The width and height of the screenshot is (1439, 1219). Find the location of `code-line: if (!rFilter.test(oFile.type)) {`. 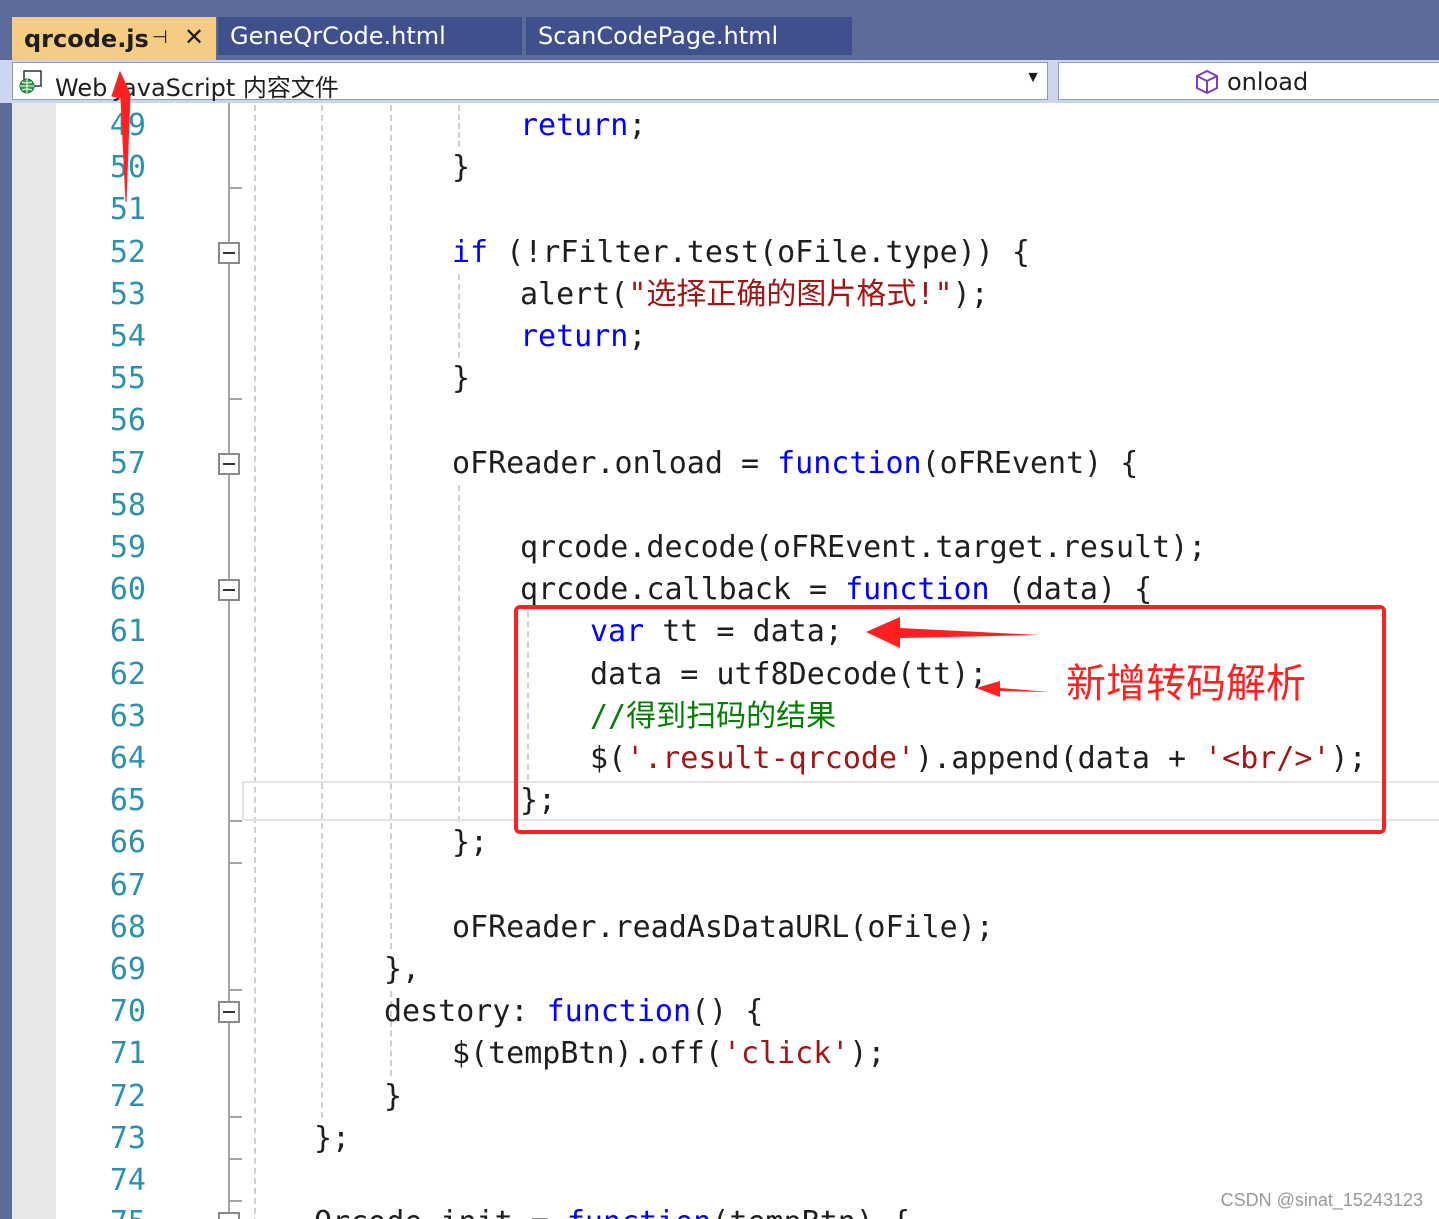

code-line: if (!rFilter.test(oFile.type)) { is located at coordinates (741, 253).